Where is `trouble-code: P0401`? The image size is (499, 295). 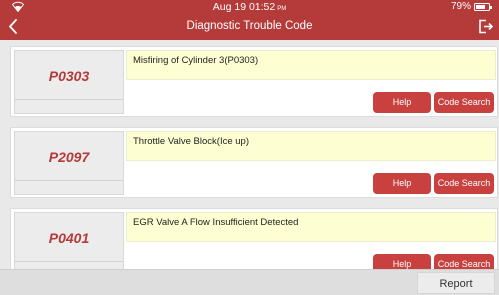 trouble-code: P0401 is located at coordinates (69, 238).